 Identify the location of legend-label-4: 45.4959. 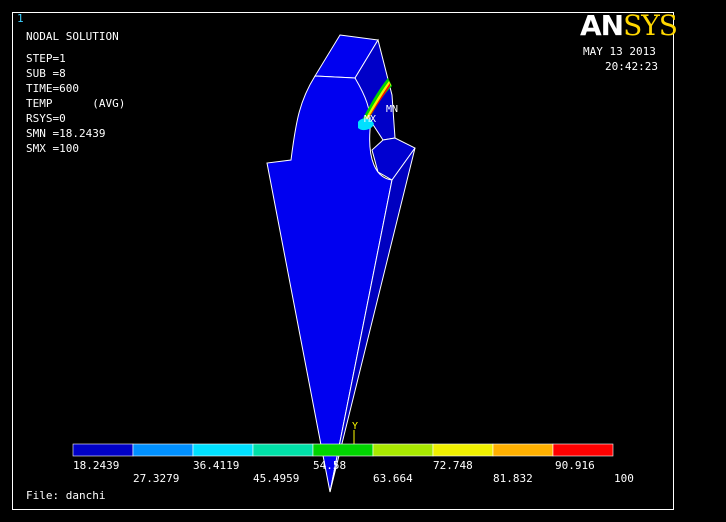
(276, 478).